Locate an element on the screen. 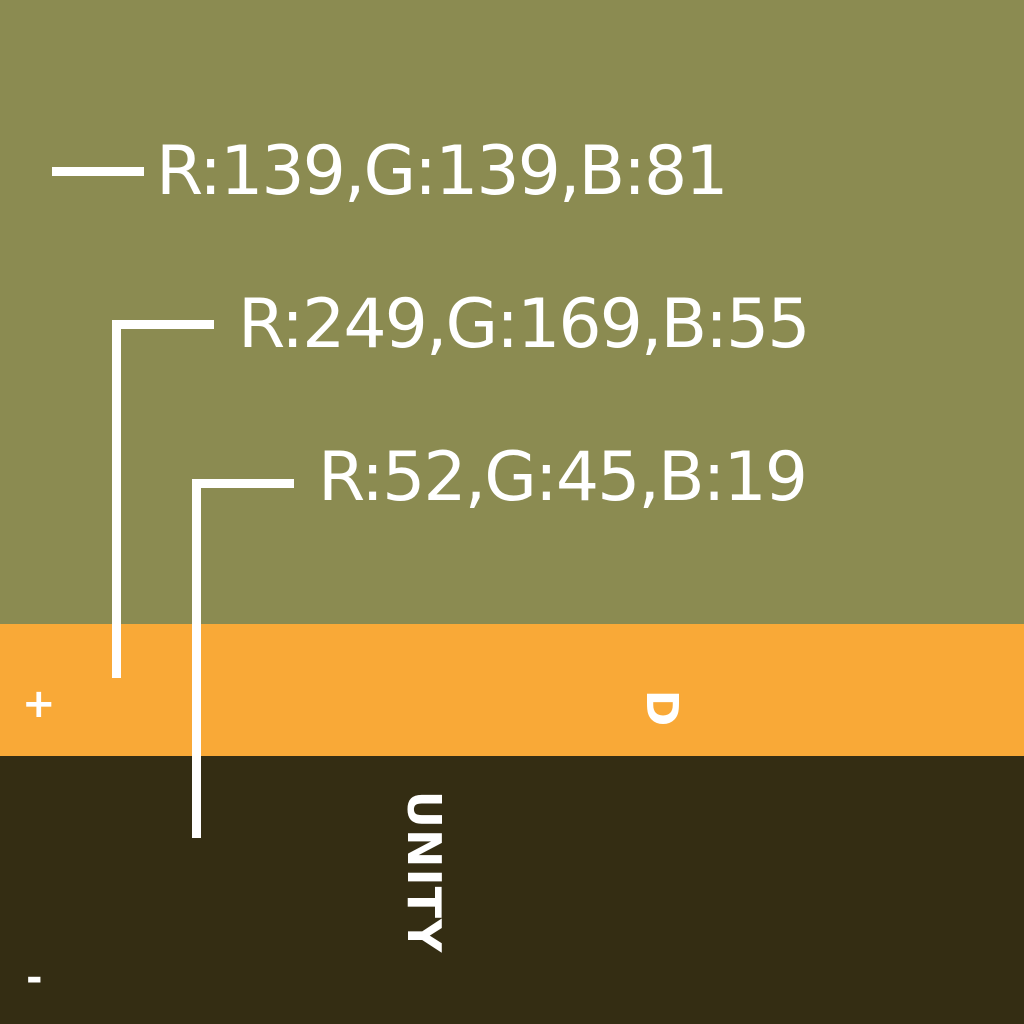 The height and width of the screenshot is (1024, 1024). rgb-label-middle: R:249,G:169,B:55 is located at coordinates (524, 324).